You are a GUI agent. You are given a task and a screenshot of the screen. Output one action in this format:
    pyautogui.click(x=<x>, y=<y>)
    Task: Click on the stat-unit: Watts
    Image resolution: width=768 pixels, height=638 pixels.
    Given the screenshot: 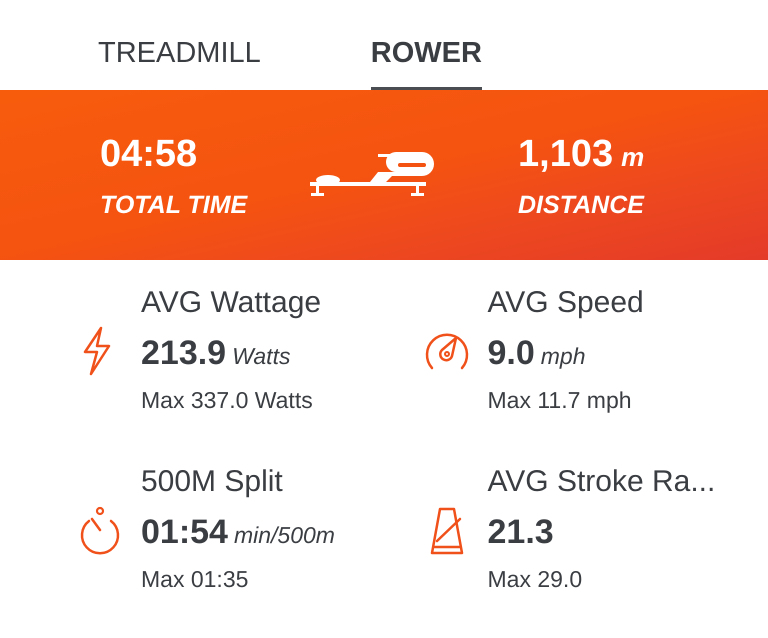 What is the action you would take?
    pyautogui.click(x=261, y=357)
    